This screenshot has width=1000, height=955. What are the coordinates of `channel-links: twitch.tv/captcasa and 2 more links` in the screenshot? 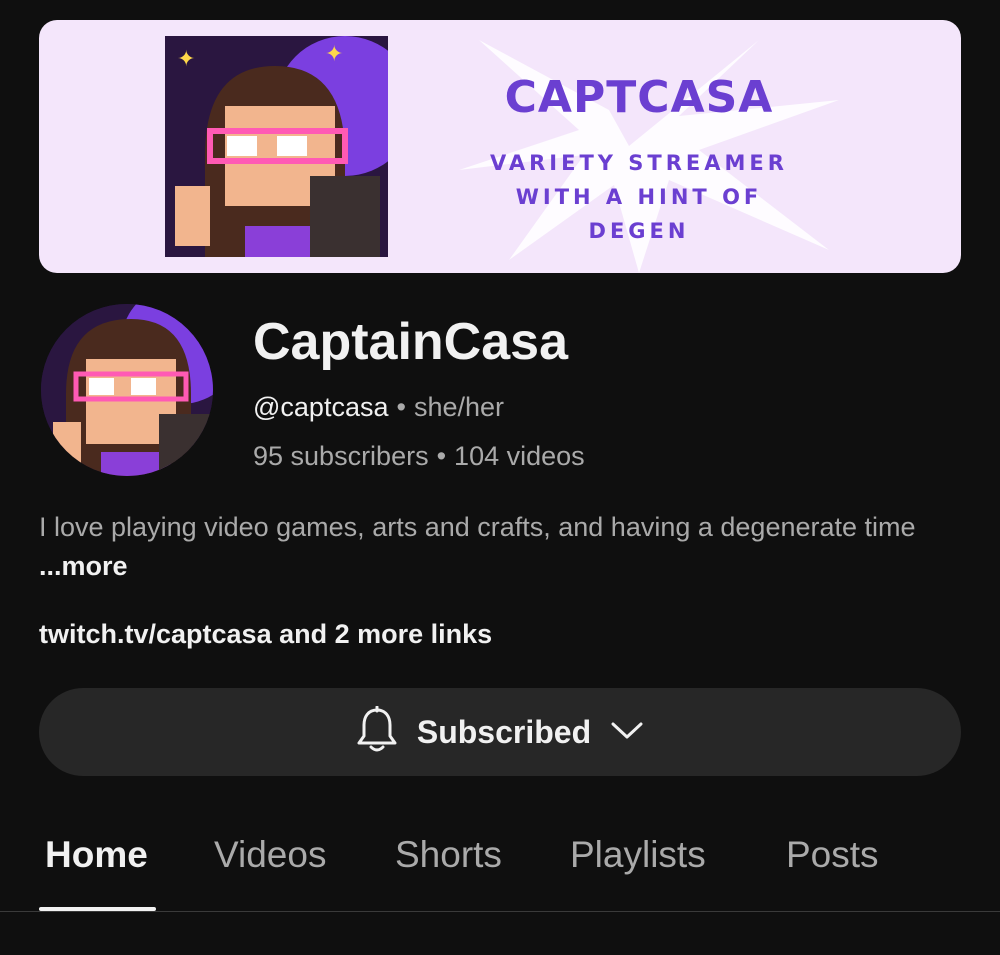 It's located at (265, 634).